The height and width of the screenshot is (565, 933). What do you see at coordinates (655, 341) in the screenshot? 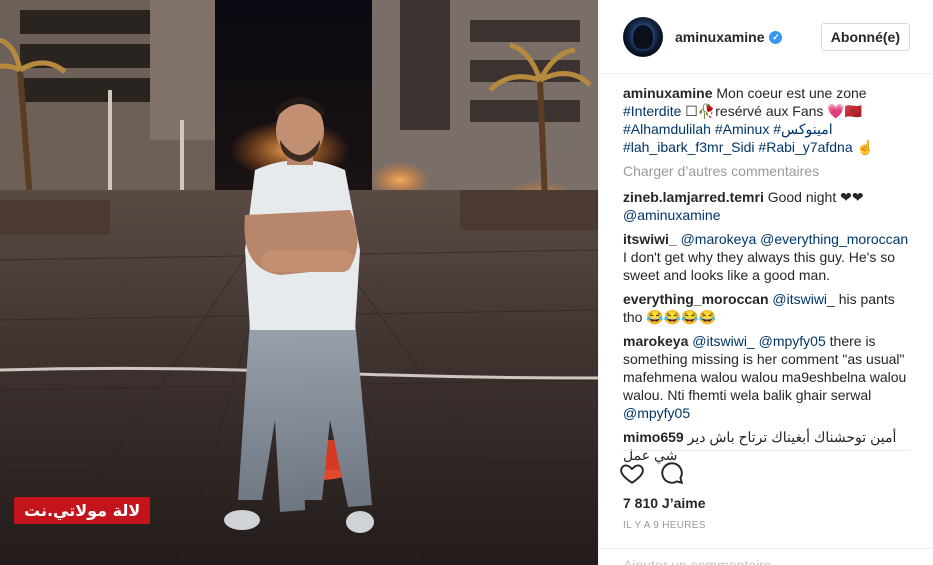
I see `comment-username: marokeya` at bounding box center [655, 341].